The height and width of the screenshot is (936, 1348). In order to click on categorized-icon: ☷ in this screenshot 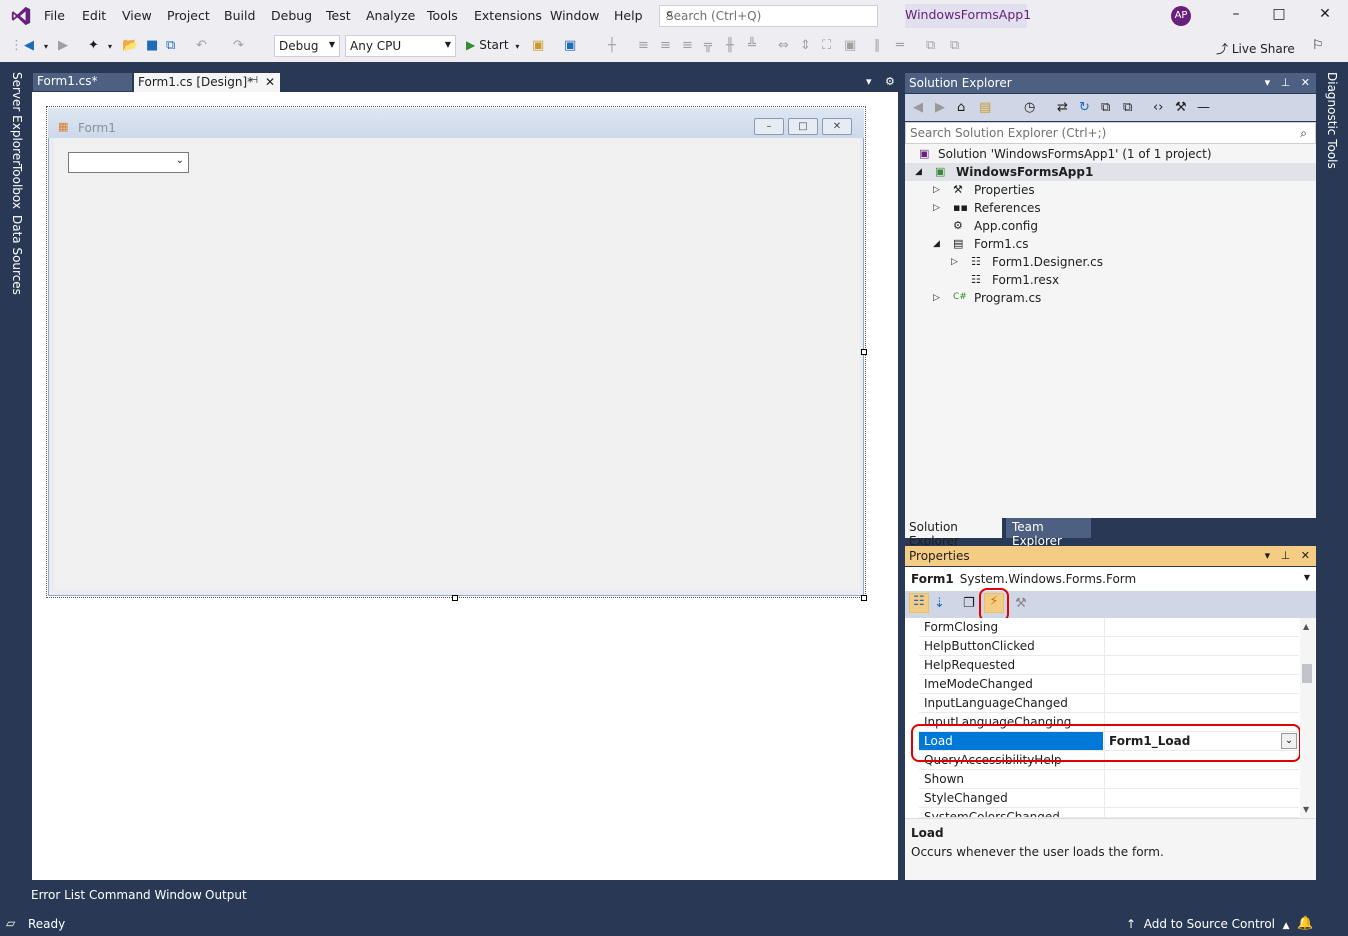, I will do `click(919, 603)`.